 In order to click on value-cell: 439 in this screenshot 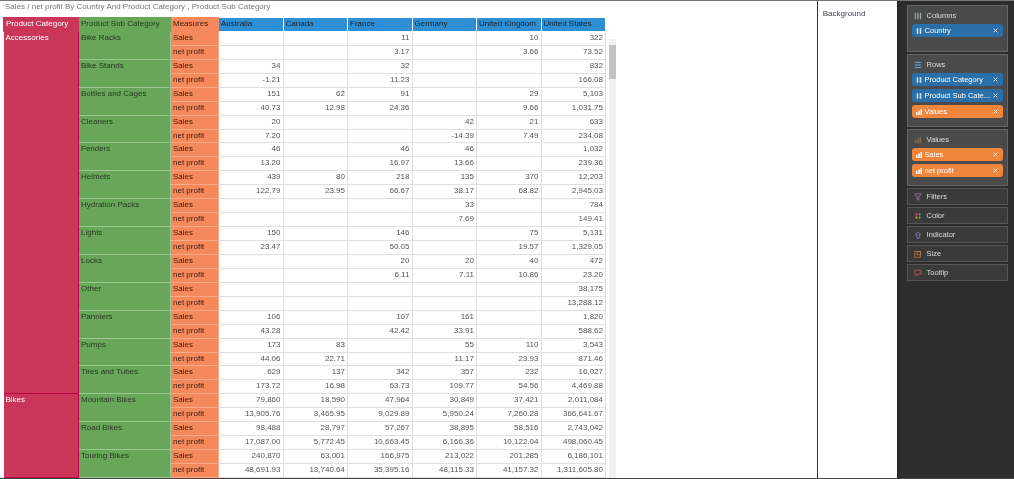, I will do `click(250, 177)`.